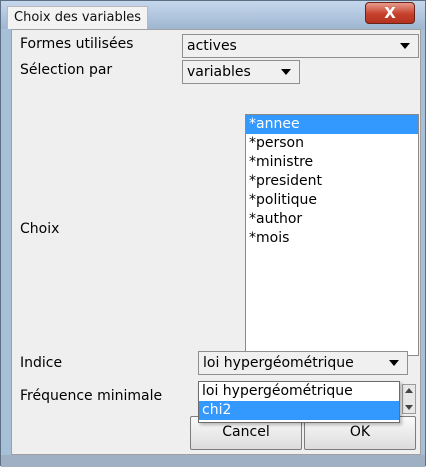 This screenshot has height=467, width=426. I want to click on choix-list-item: *annee, so click(332, 124).